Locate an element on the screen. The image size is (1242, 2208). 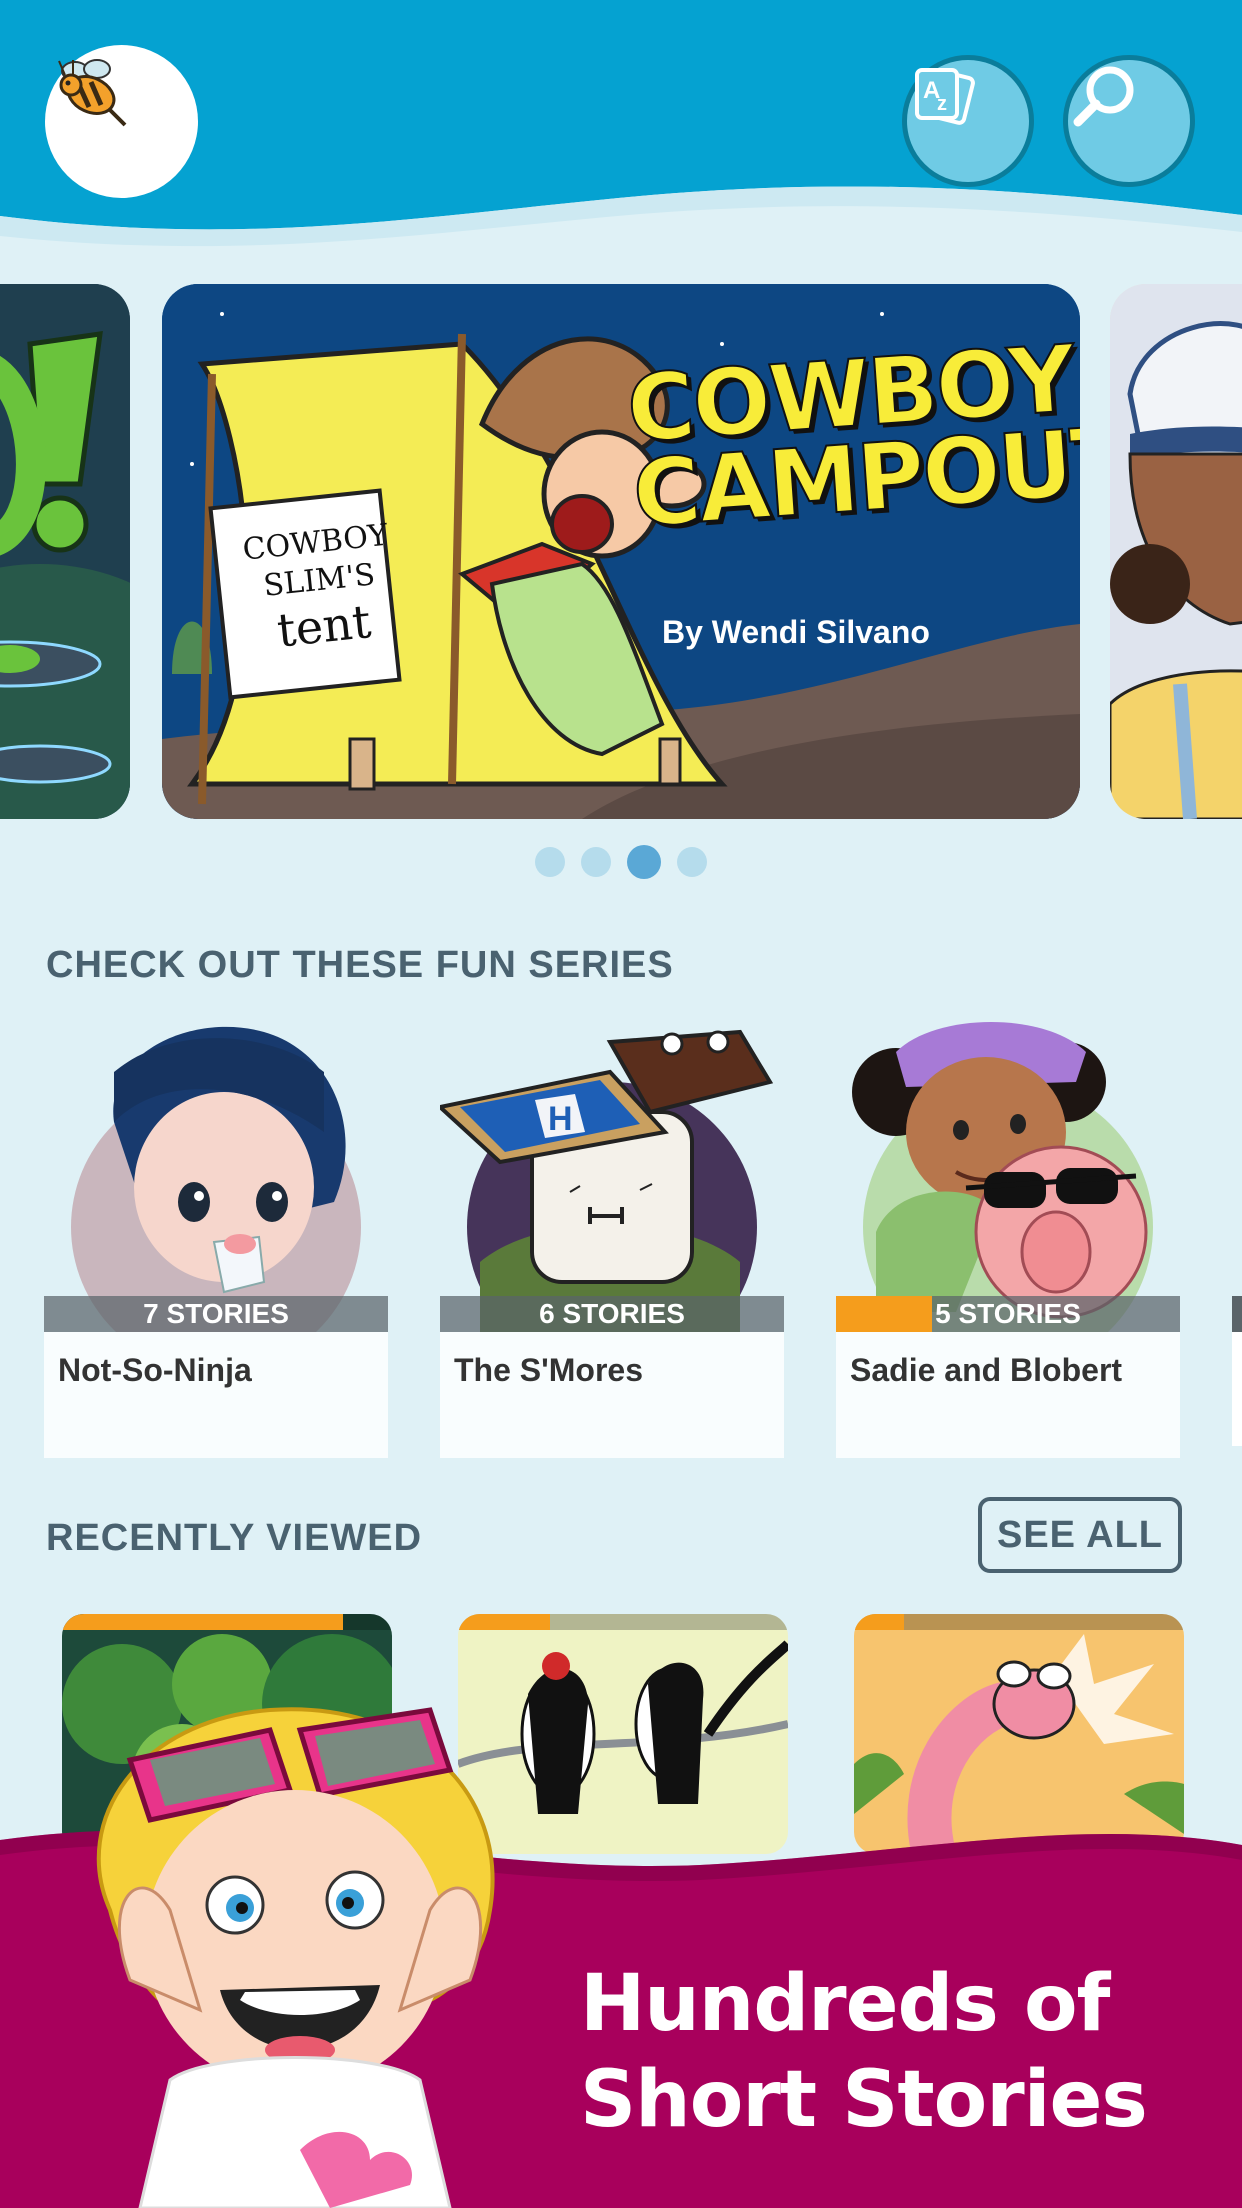
worm-cover-art is located at coordinates (1019, 1734).